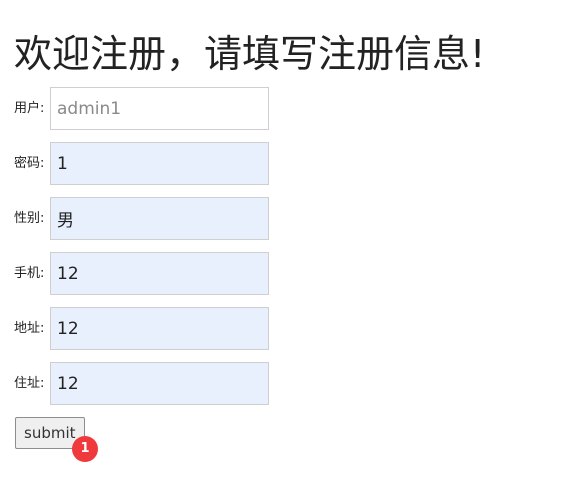 This screenshot has width=586, height=482. Describe the element at coordinates (159, 383) in the screenshot. I see `residence-input` at that location.